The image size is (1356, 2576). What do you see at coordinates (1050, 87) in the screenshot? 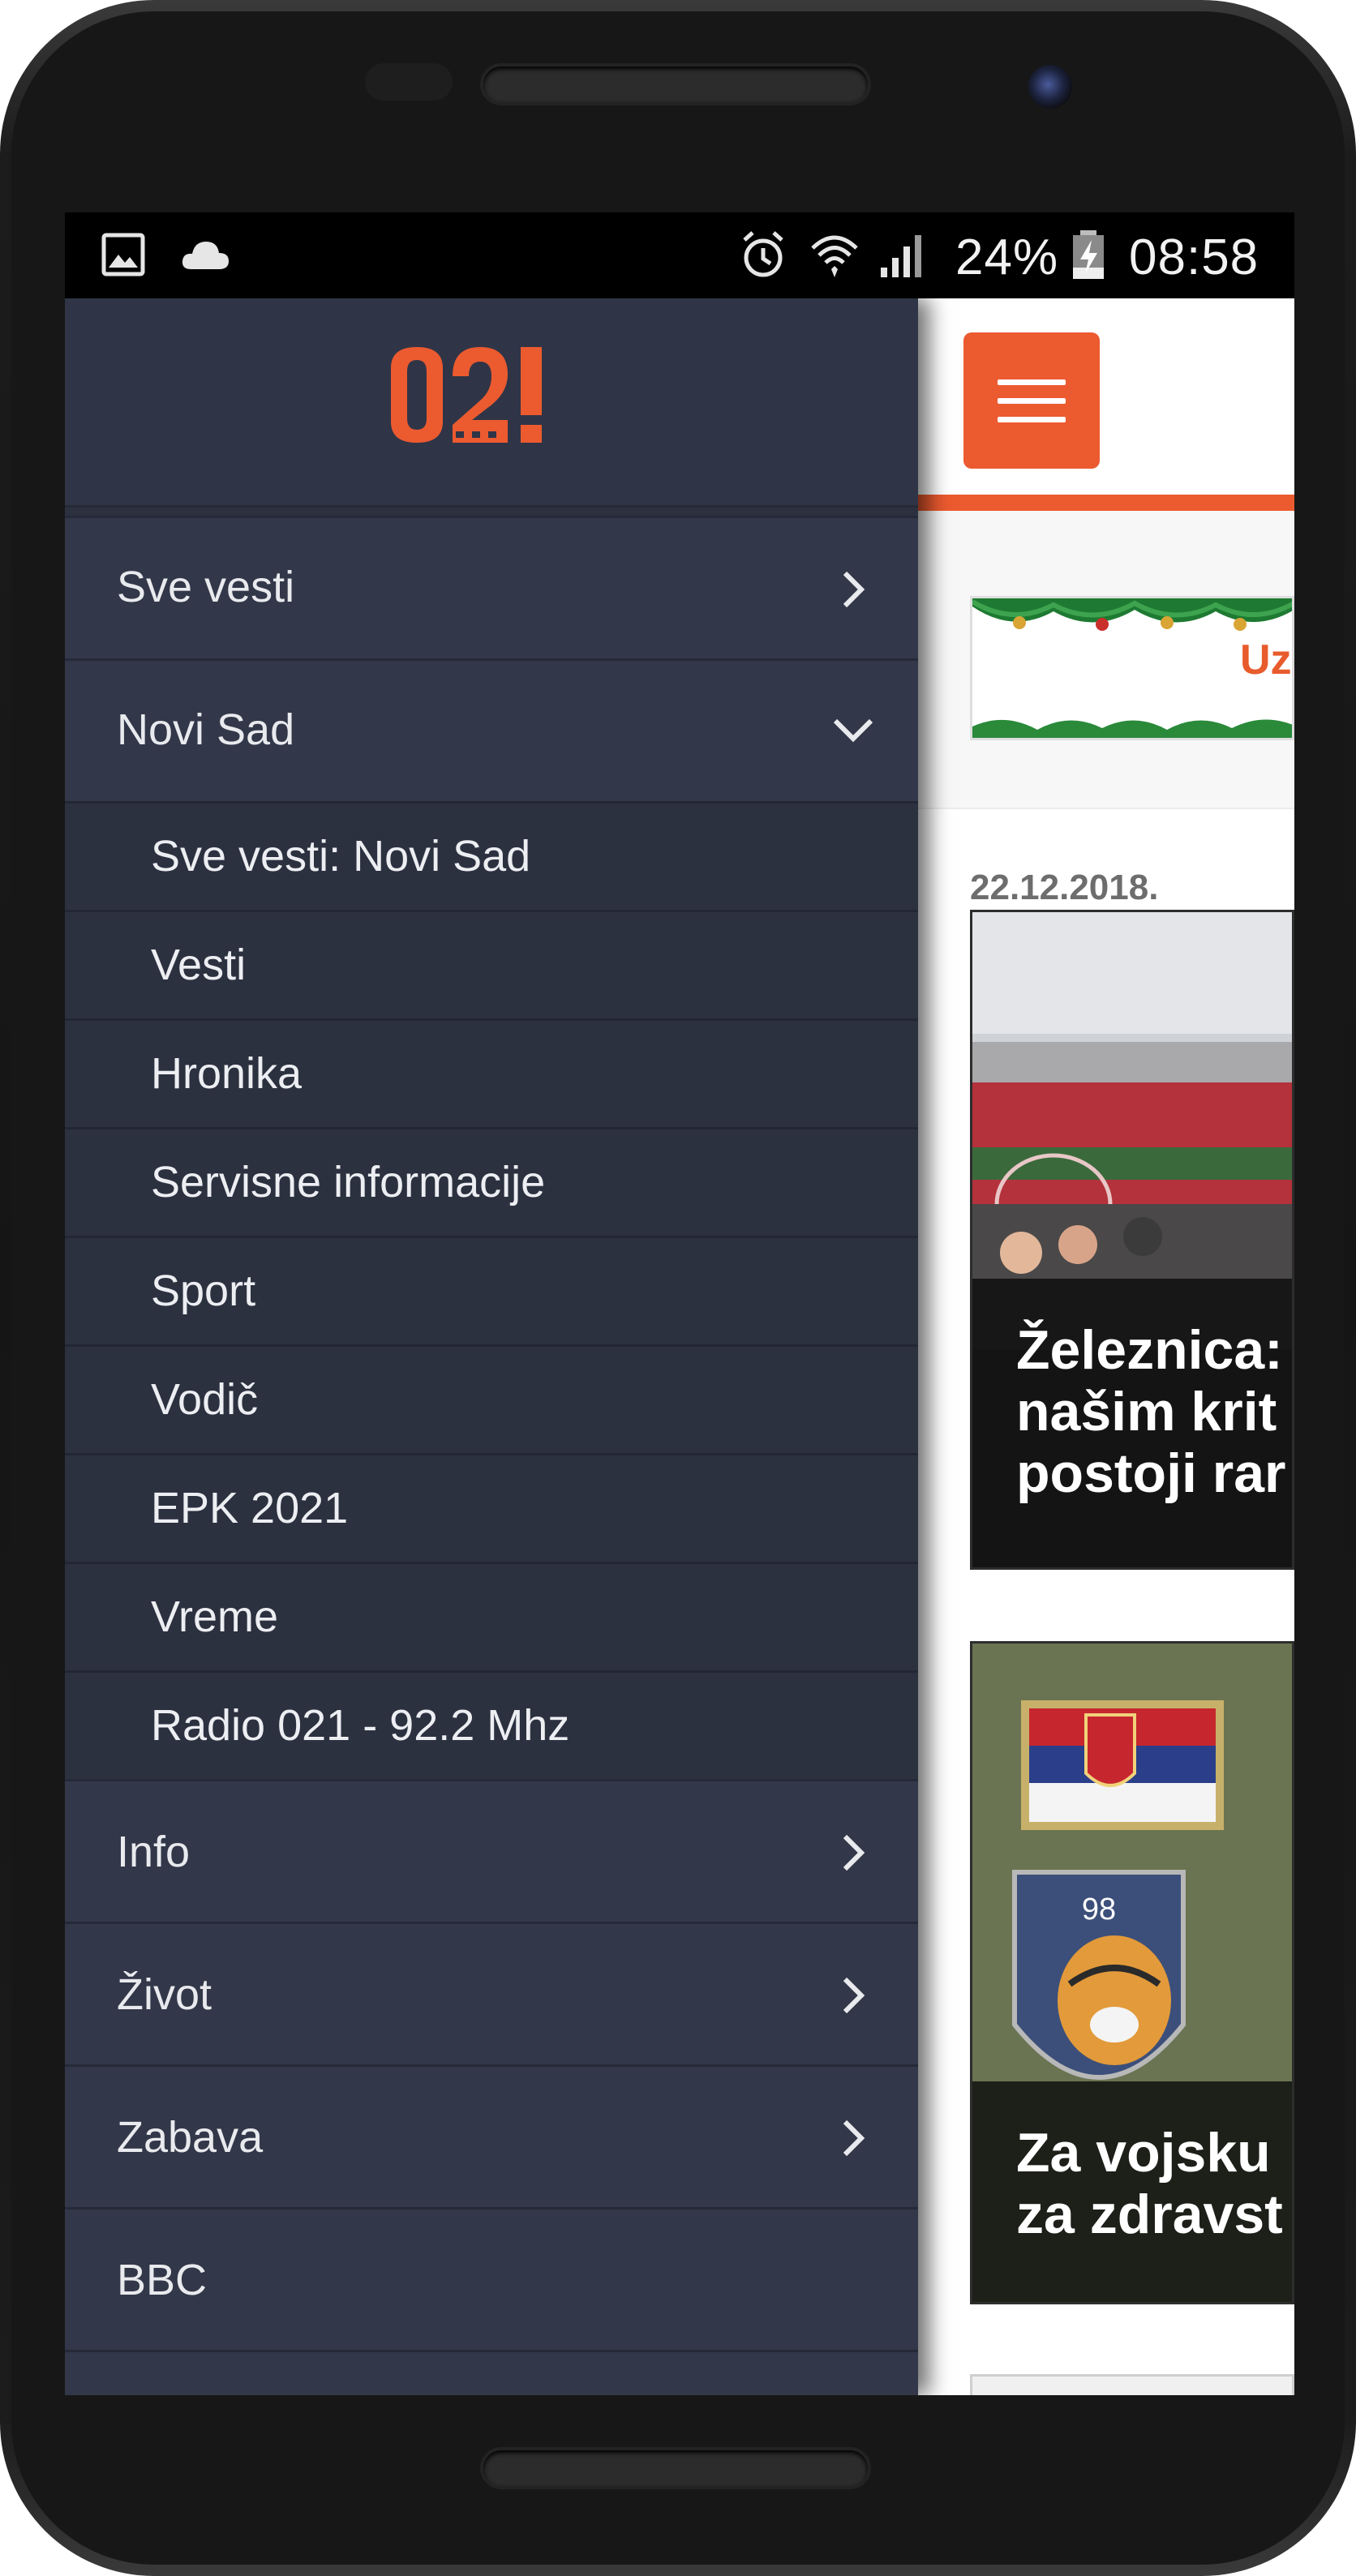
I see `front-camera` at bounding box center [1050, 87].